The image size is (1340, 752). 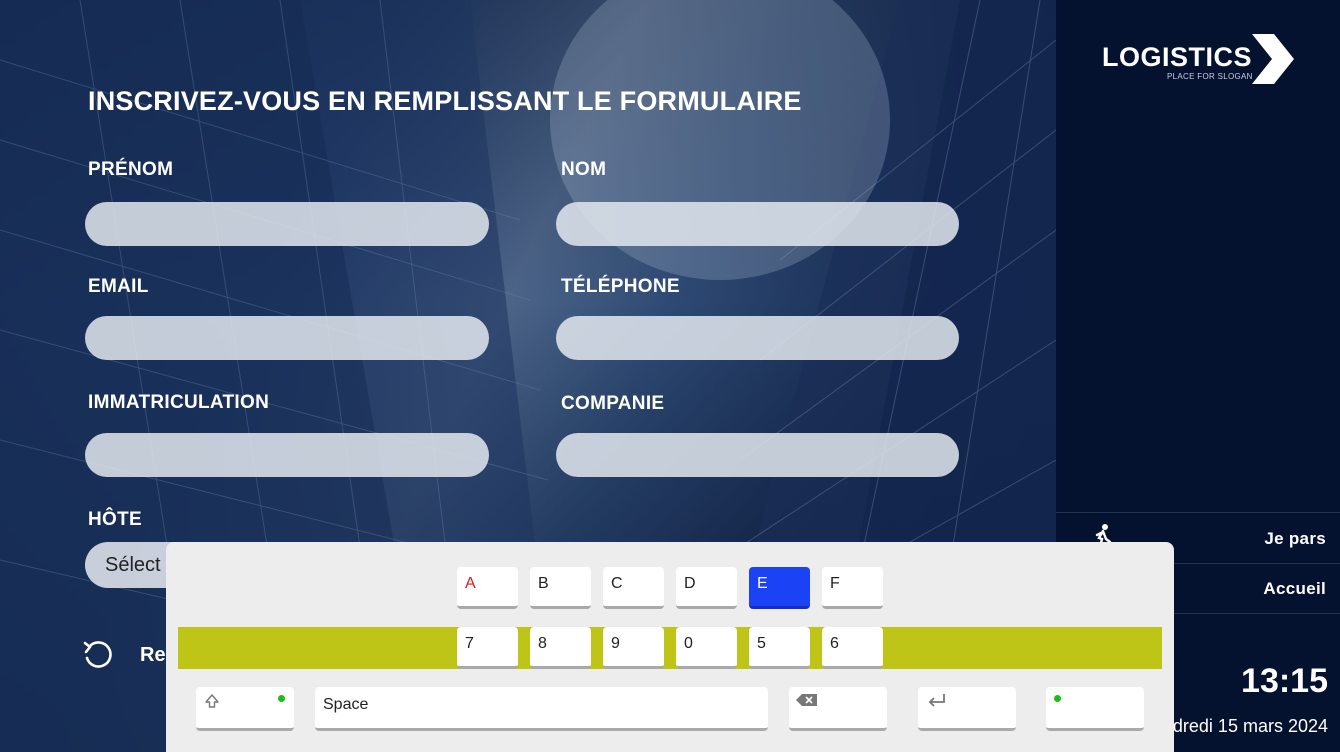 I want to click on reset-icon, so click(x=98, y=657).